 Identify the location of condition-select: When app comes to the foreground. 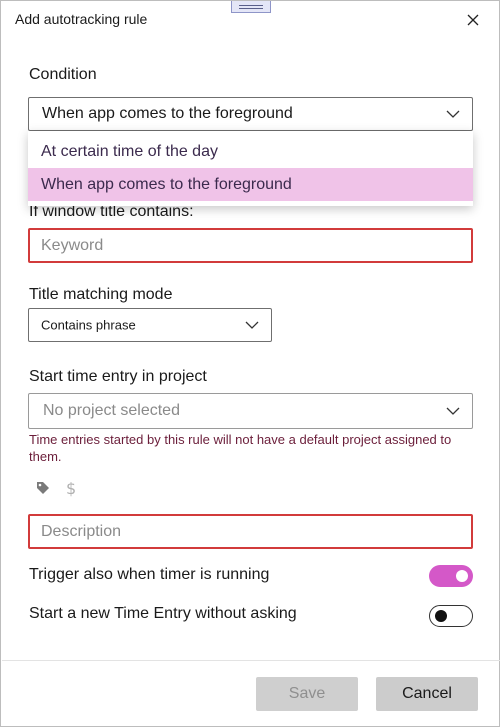
(250, 114).